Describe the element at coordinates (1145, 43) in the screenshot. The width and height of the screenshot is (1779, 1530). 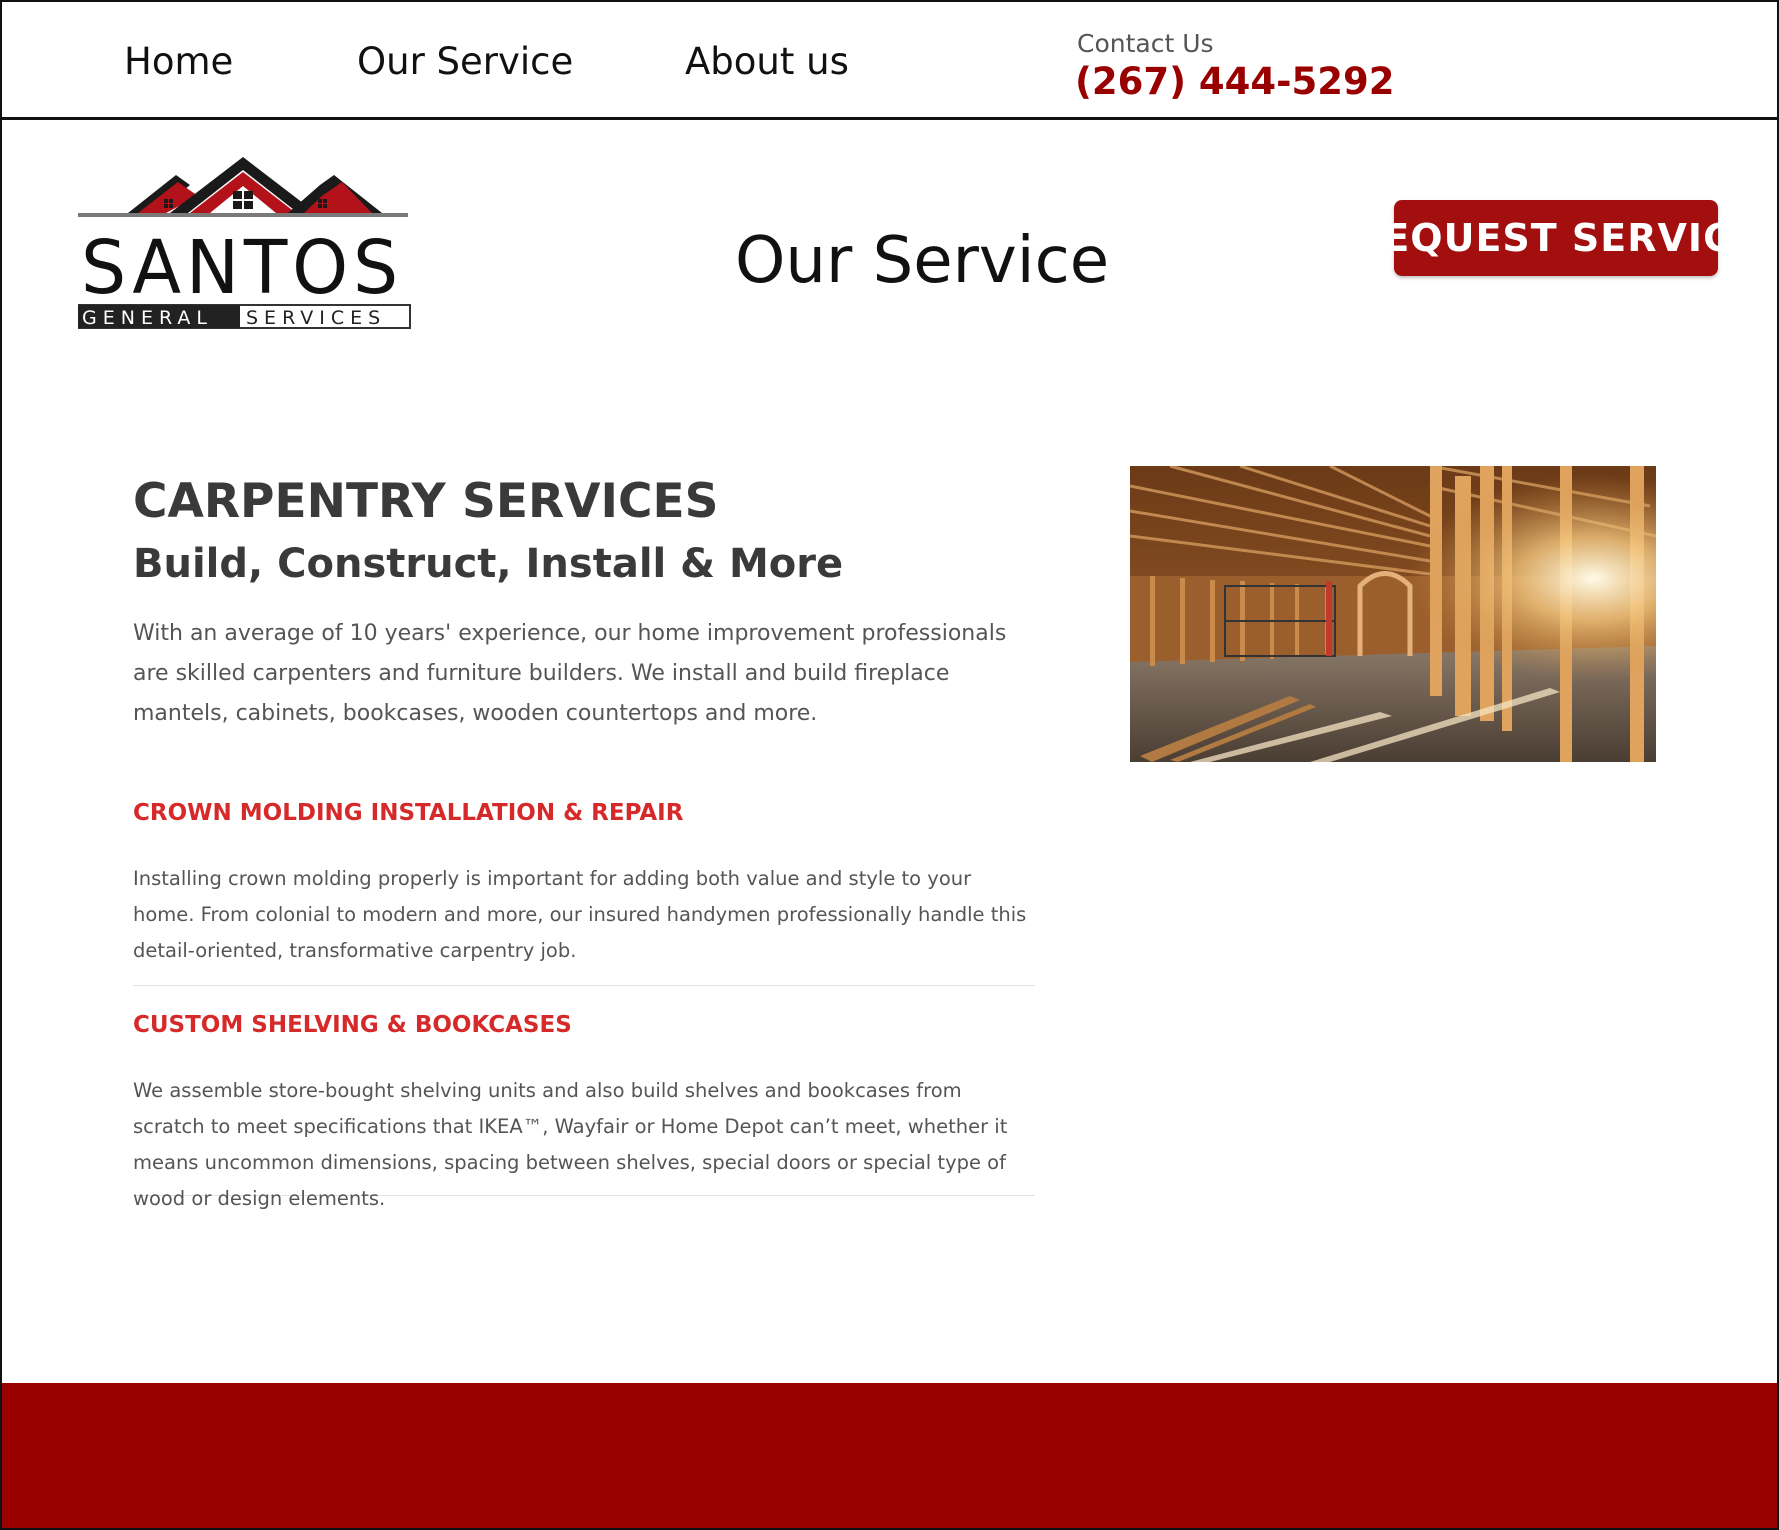
I see `contact-label: Contact Us` at that location.